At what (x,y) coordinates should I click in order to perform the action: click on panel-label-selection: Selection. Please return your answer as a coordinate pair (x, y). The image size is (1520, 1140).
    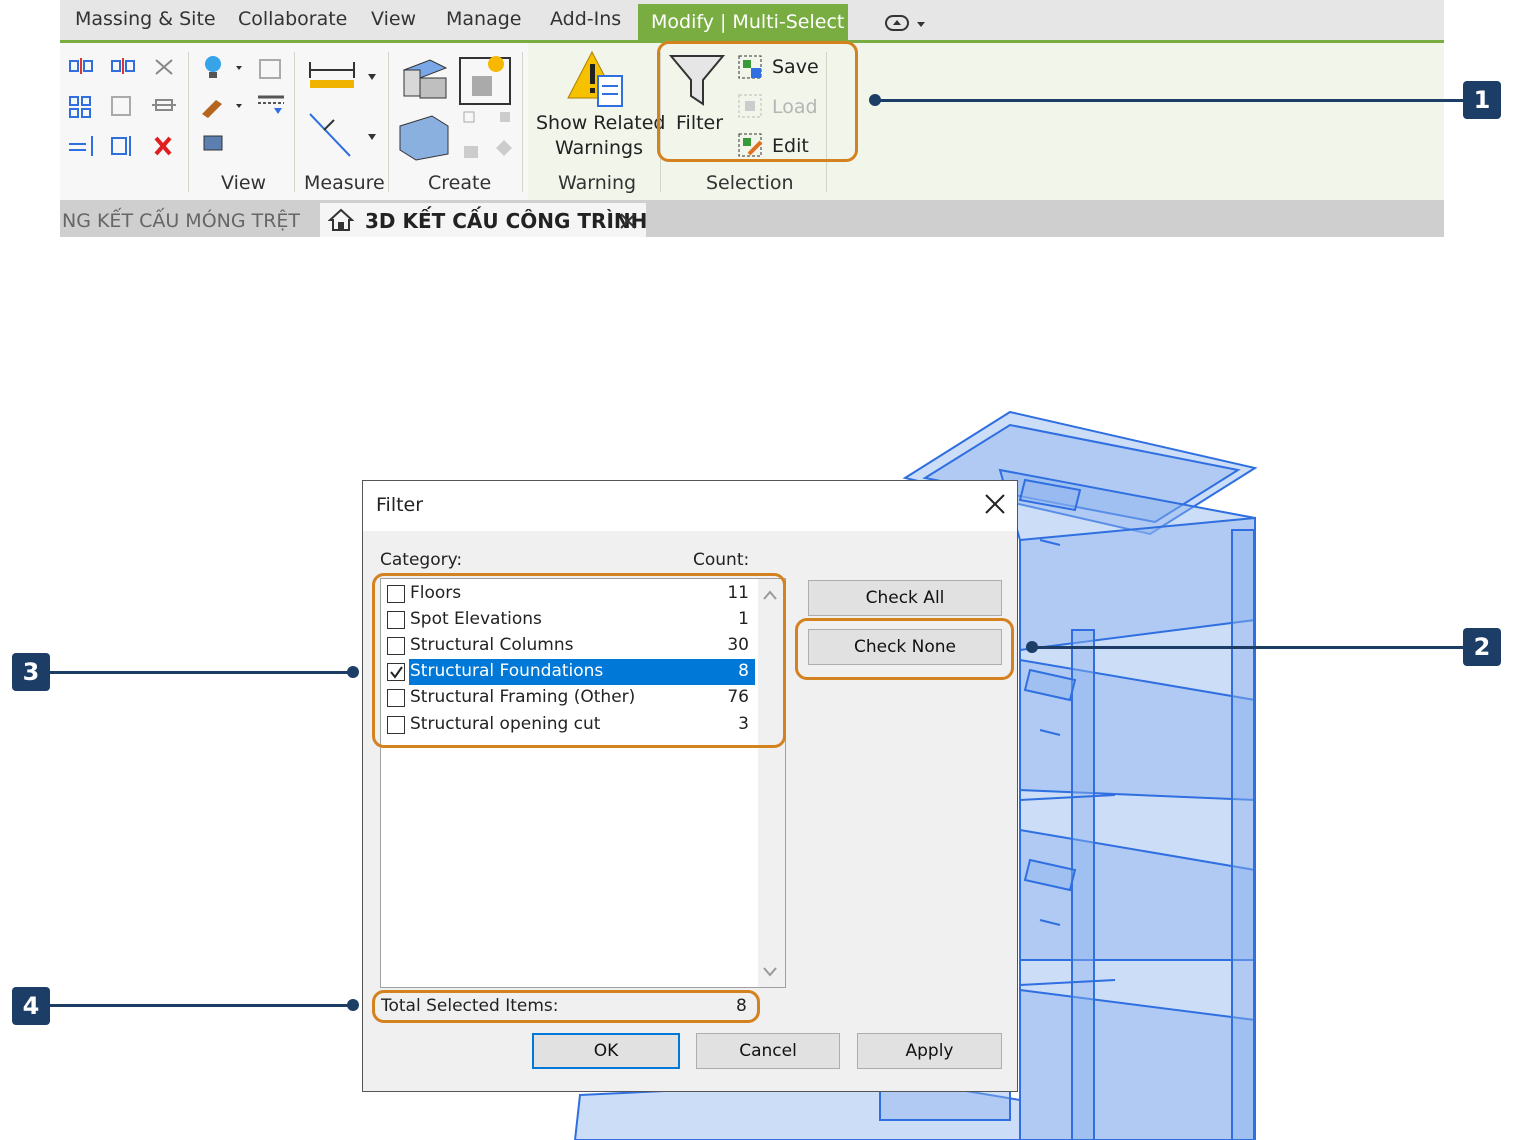
    Looking at the image, I should click on (750, 183).